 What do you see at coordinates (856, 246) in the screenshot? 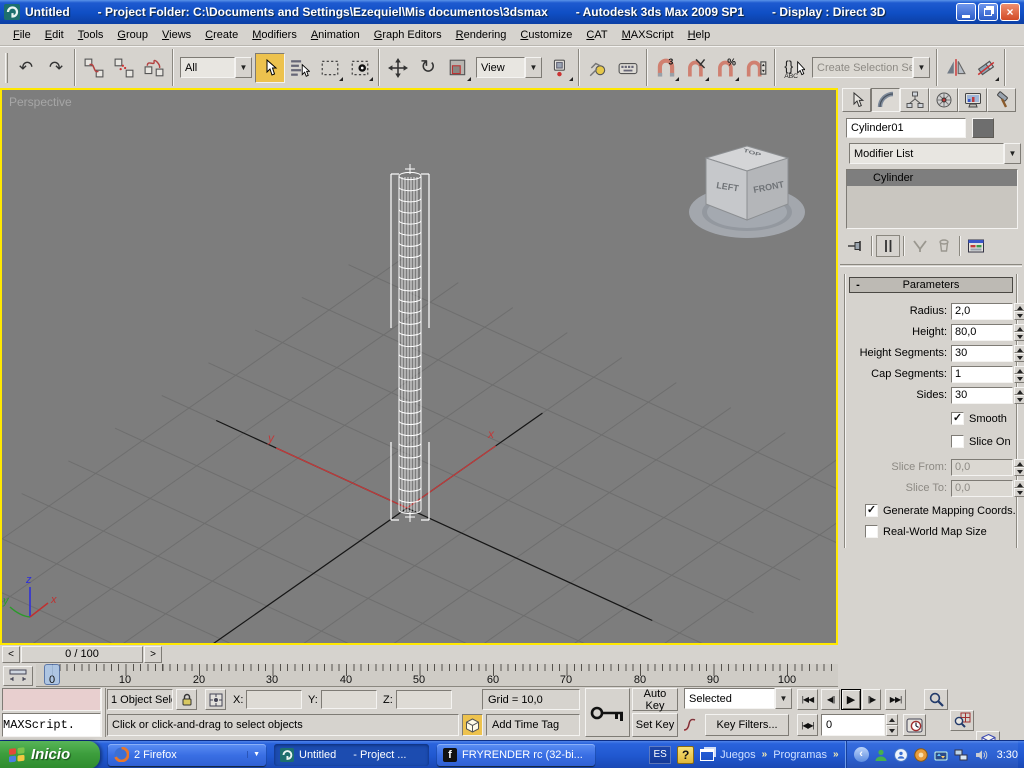
I see `pin-stack-icon` at bounding box center [856, 246].